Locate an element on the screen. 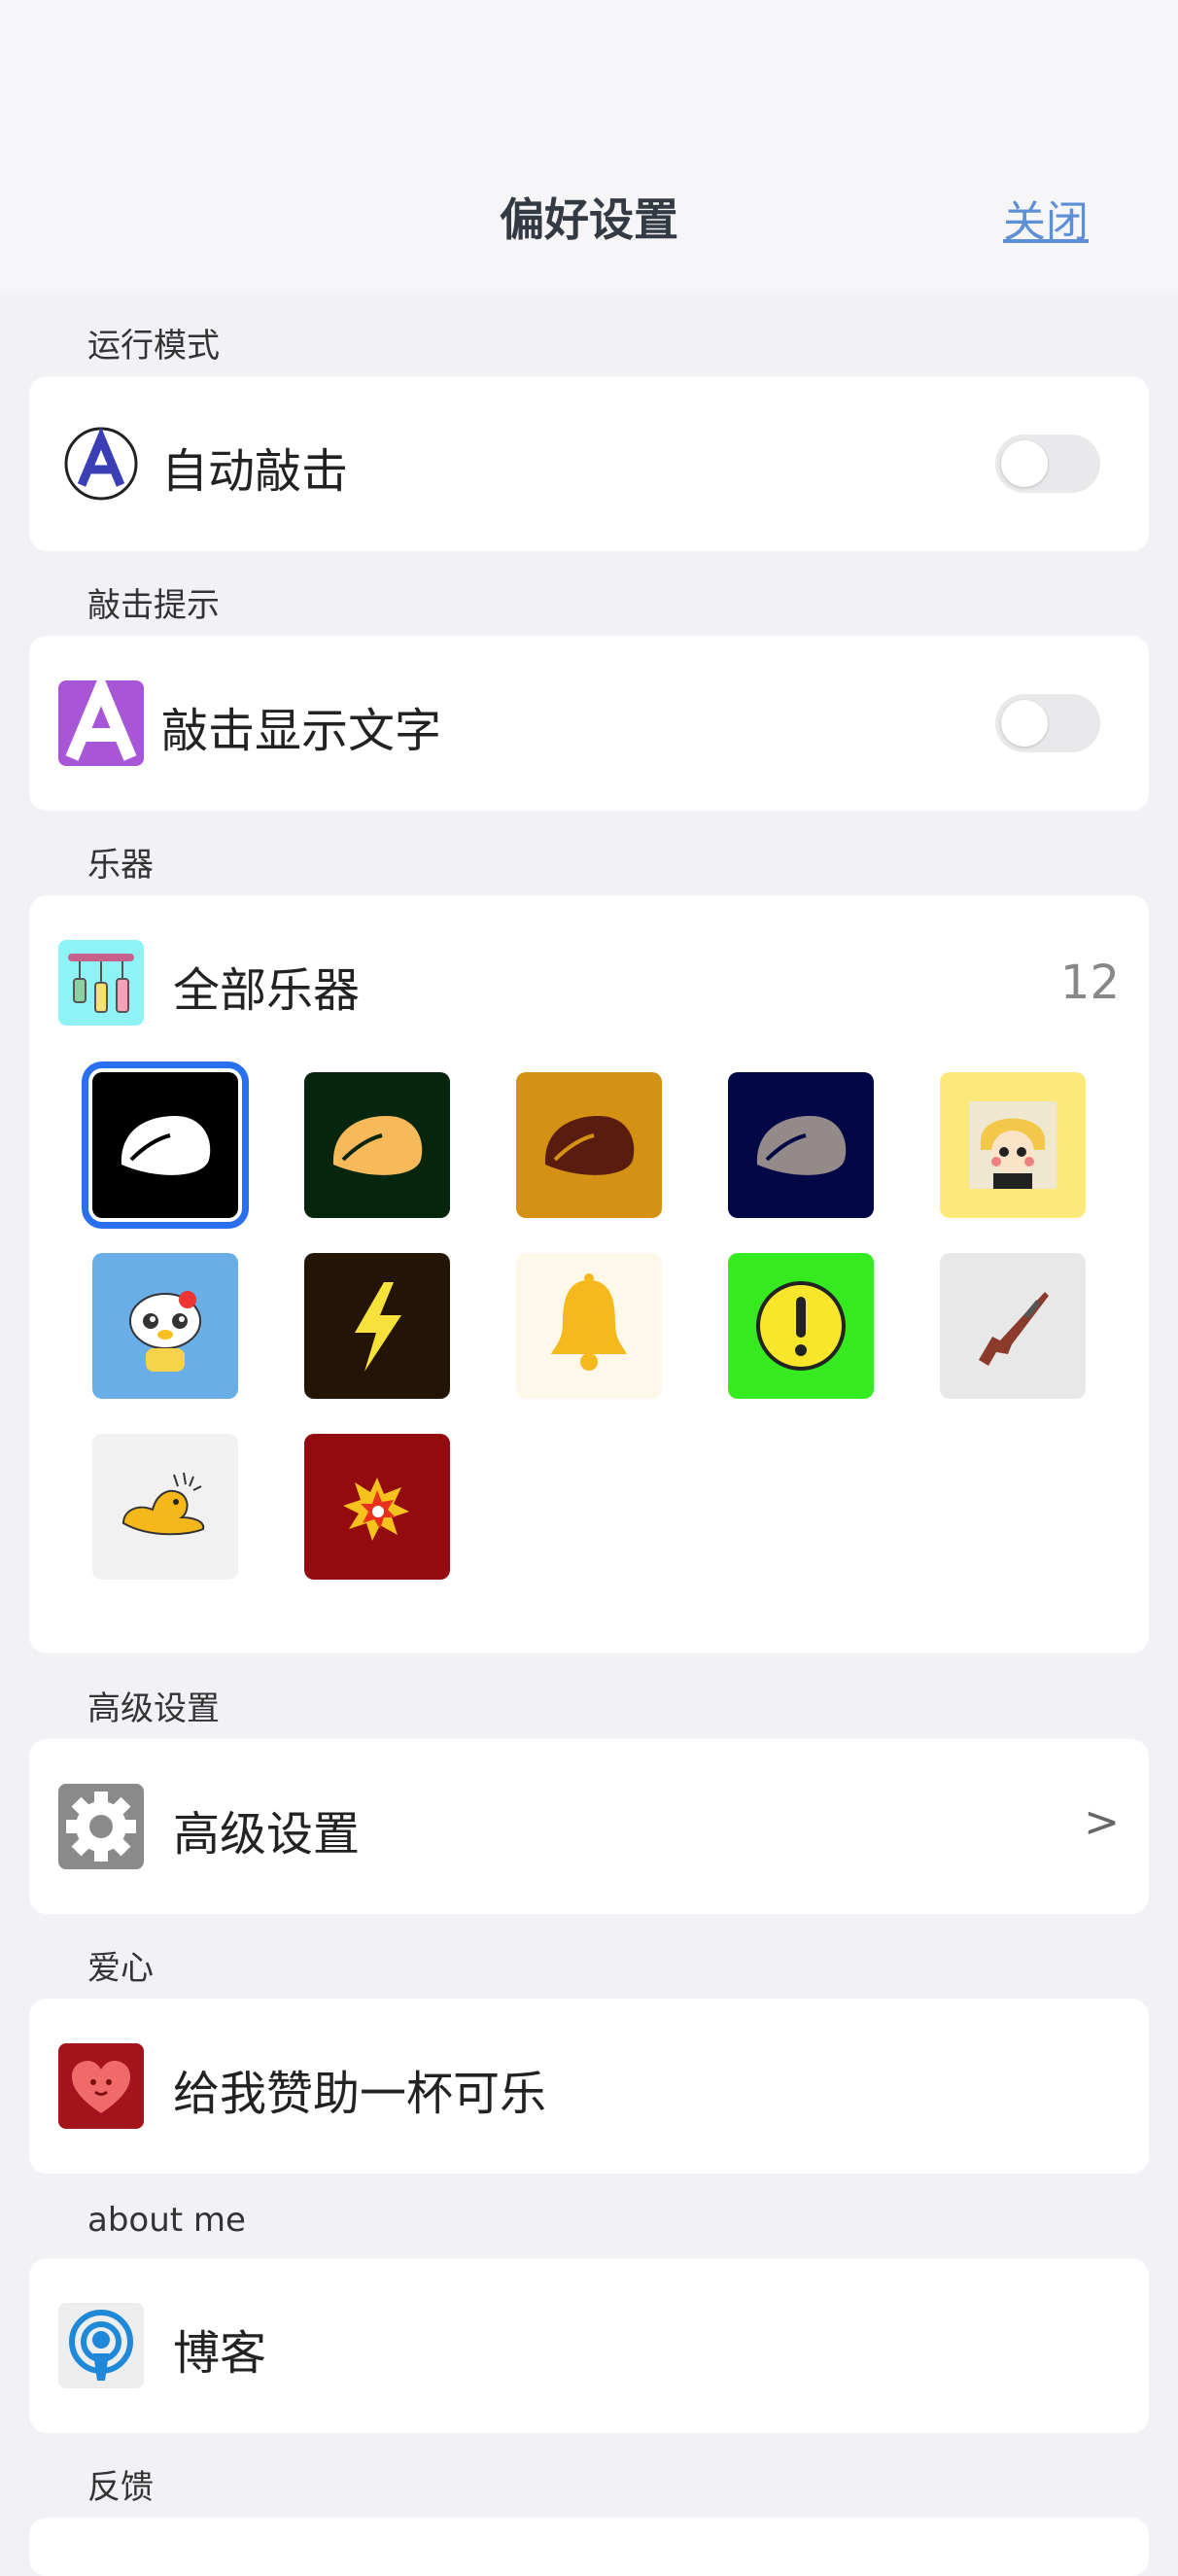 Image resolution: width=1178 pixels, height=2576 pixels. show-text-toggle is located at coordinates (1047, 723).